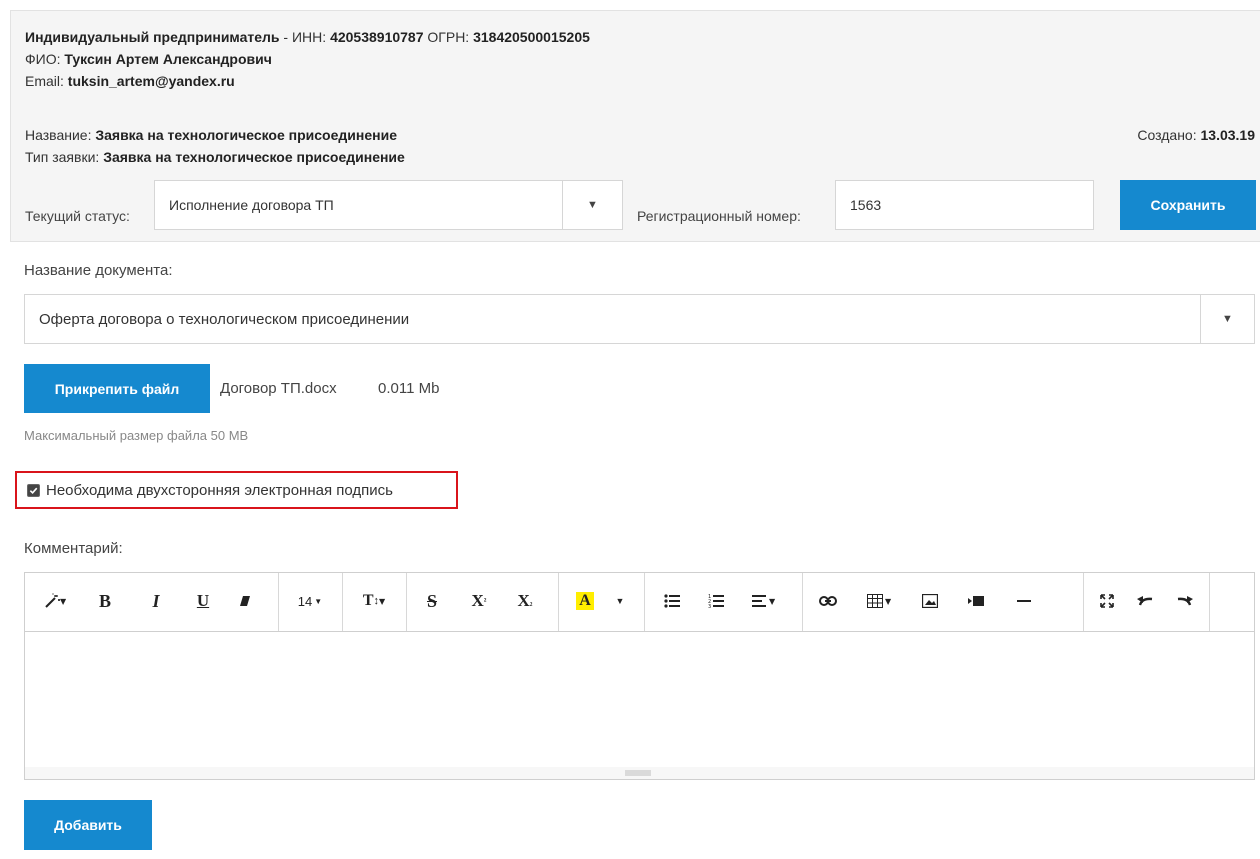 The width and height of the screenshot is (1260, 859). I want to click on comment-label: Комментарий:, so click(73, 548).